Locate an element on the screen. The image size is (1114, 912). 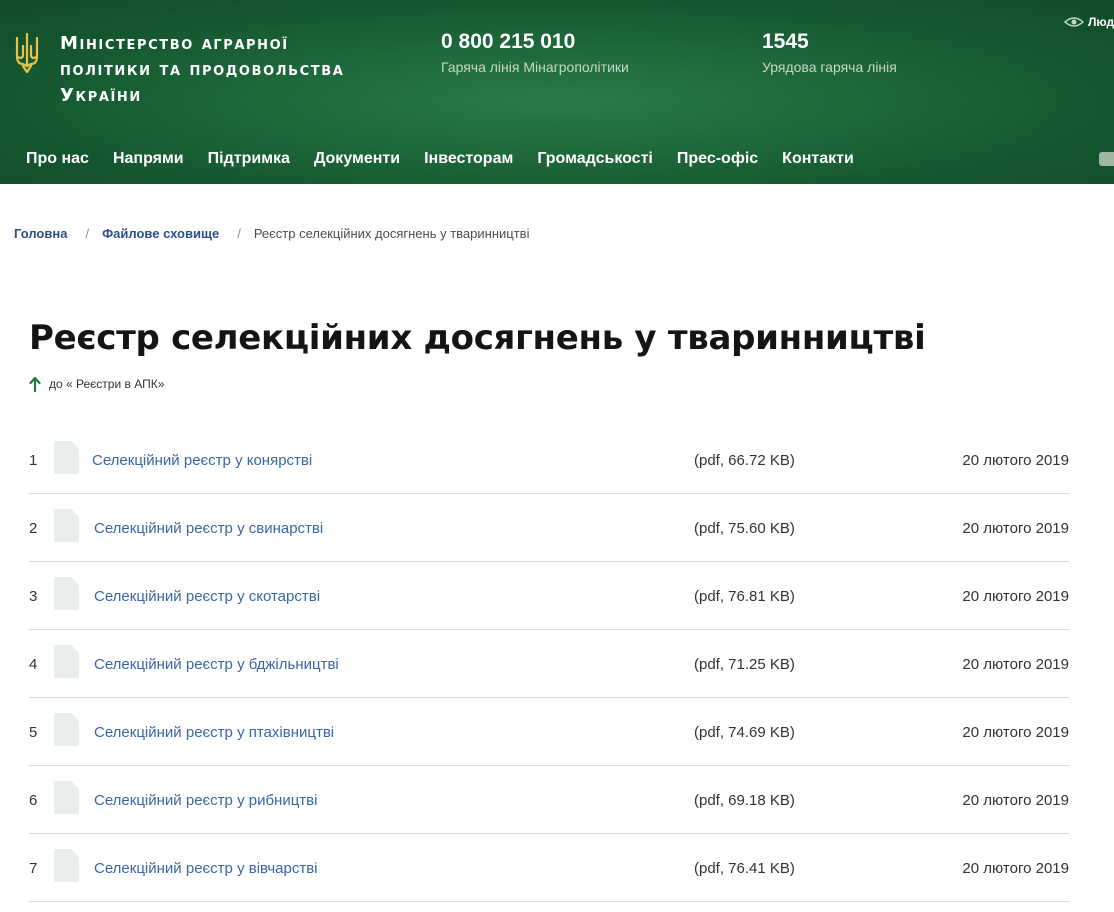
file-number: 6 is located at coordinates (33, 800).